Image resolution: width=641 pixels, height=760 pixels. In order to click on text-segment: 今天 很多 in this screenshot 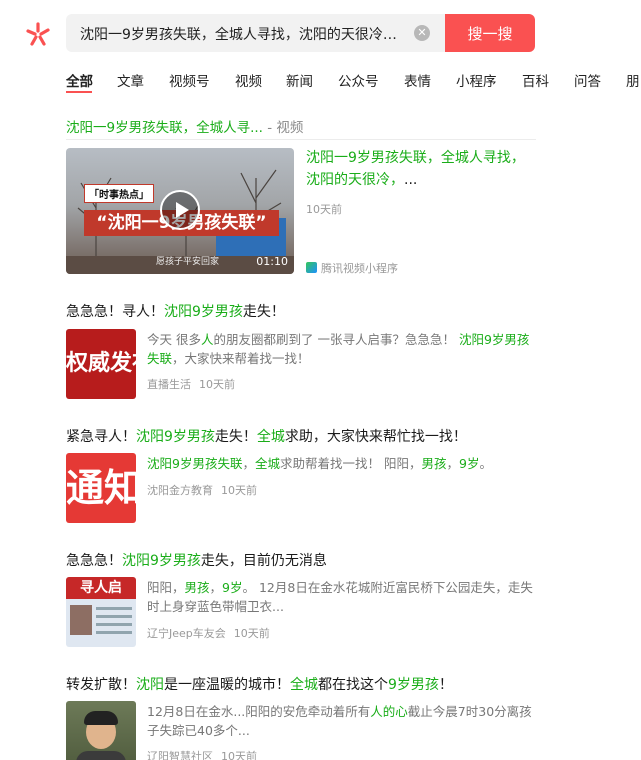, I will do `click(174, 339)`.